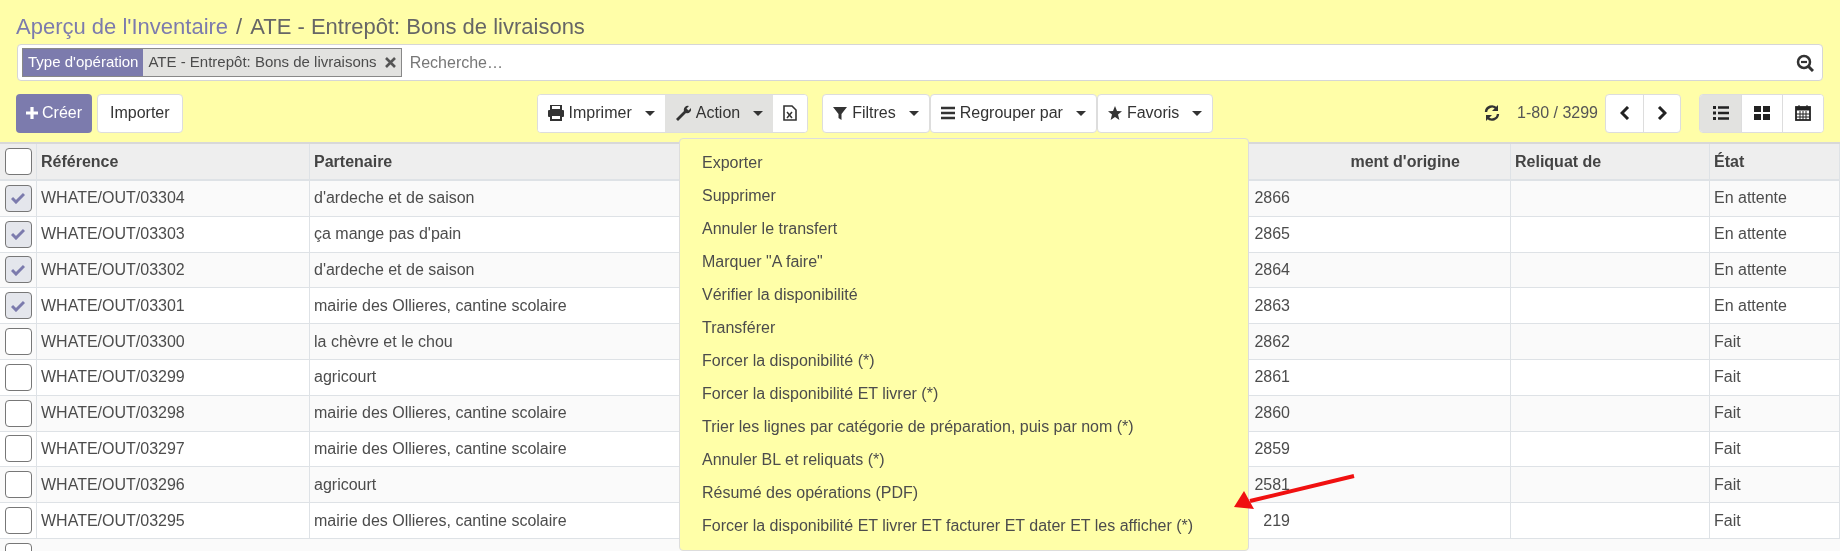  Describe the element at coordinates (383, 341) in the screenshot. I see `table-cell-text: la chèvre et le chou` at that location.